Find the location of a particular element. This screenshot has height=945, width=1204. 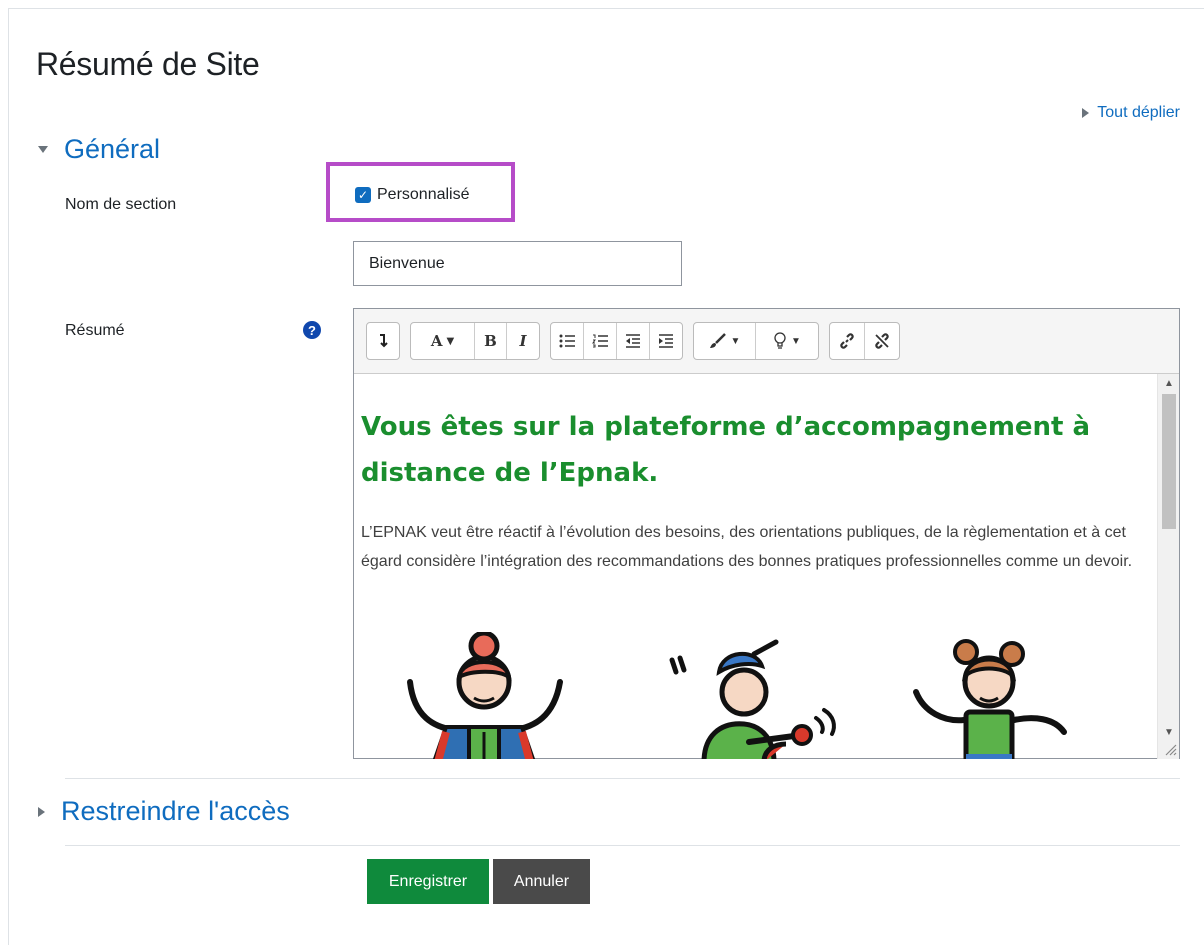

cancel-button: Annuler is located at coordinates (541, 881).